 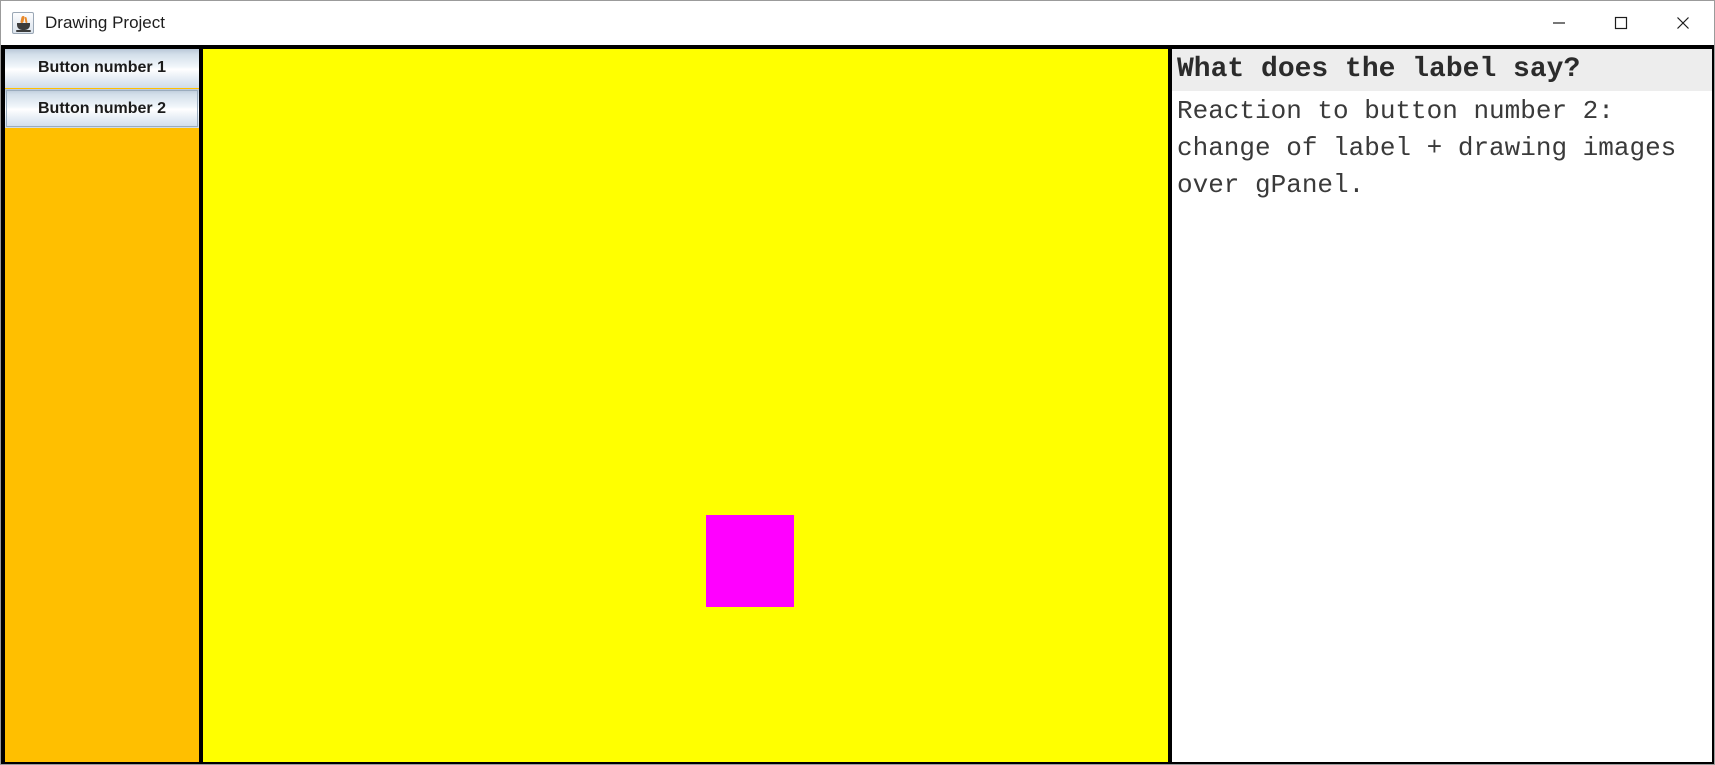 I want to click on button-number-1-label: Button number 1, so click(x=102, y=67).